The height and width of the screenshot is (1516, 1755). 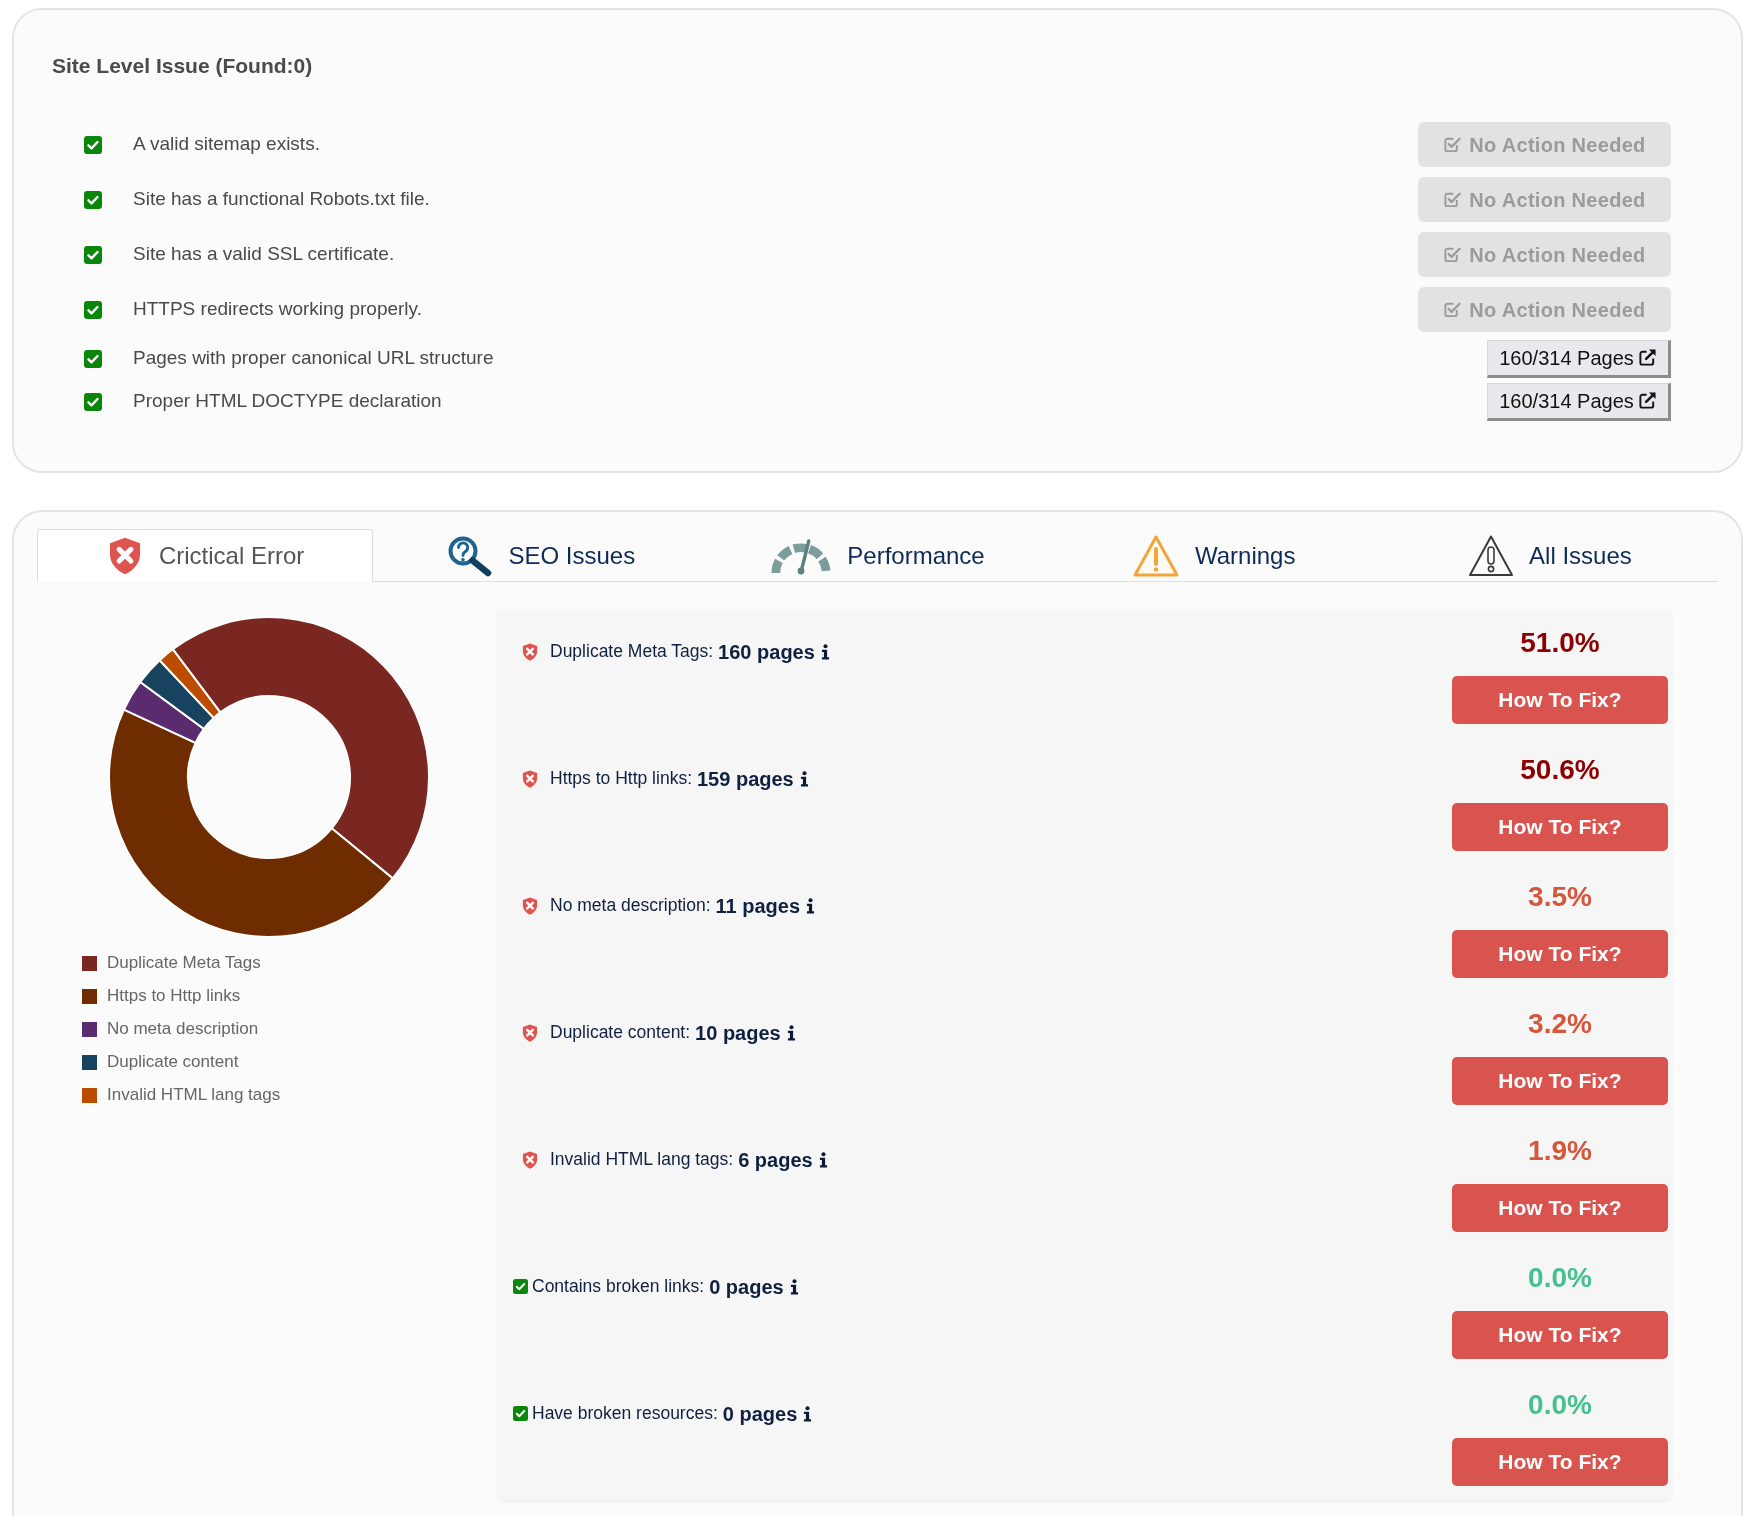 I want to click on issue-label: No meta description:, so click(x=630, y=906).